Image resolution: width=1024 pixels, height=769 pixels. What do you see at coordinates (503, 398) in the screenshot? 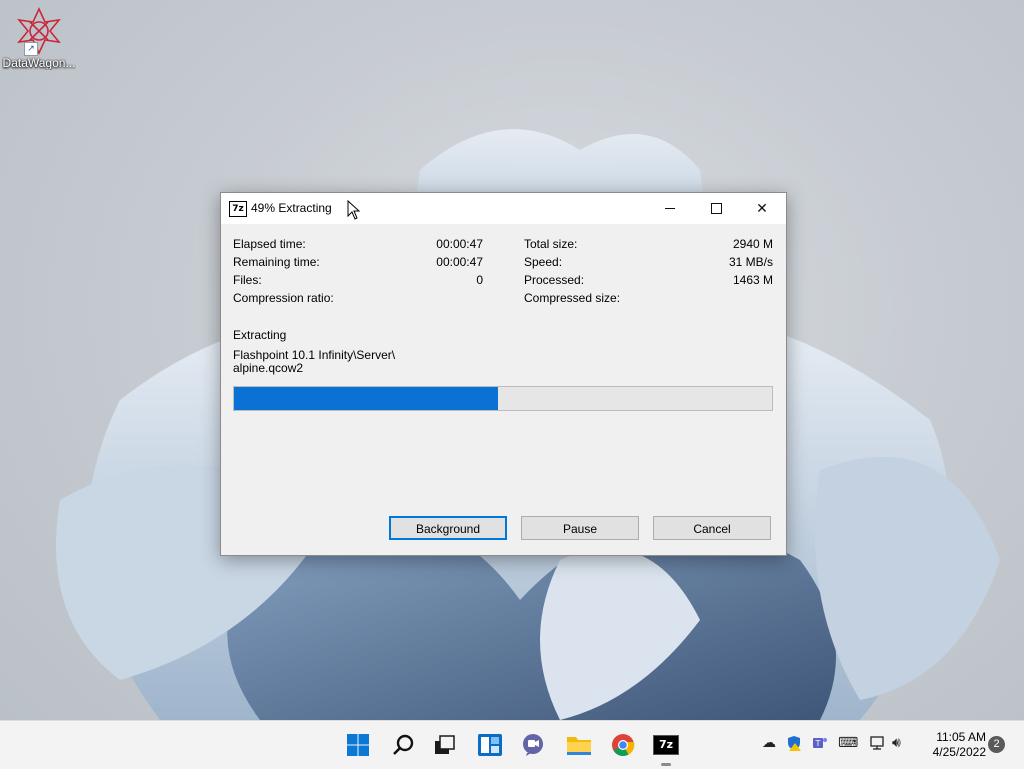
I see `progress-bar` at bounding box center [503, 398].